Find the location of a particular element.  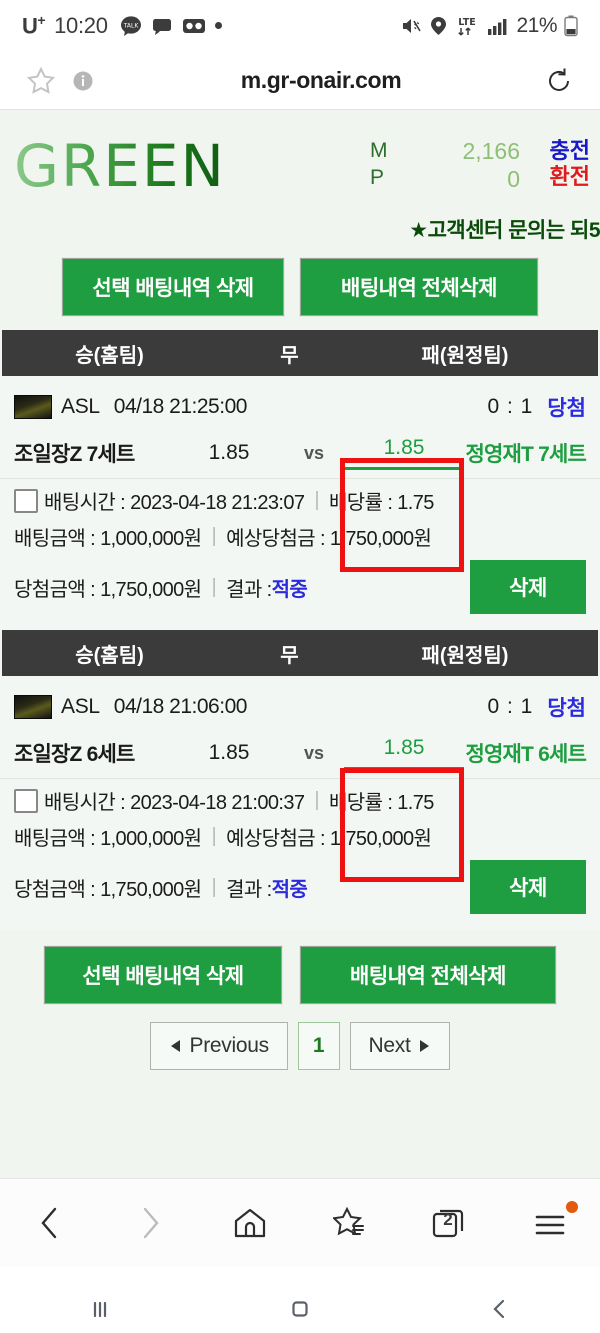

android-navigation-bar is located at coordinates (300, 1299).